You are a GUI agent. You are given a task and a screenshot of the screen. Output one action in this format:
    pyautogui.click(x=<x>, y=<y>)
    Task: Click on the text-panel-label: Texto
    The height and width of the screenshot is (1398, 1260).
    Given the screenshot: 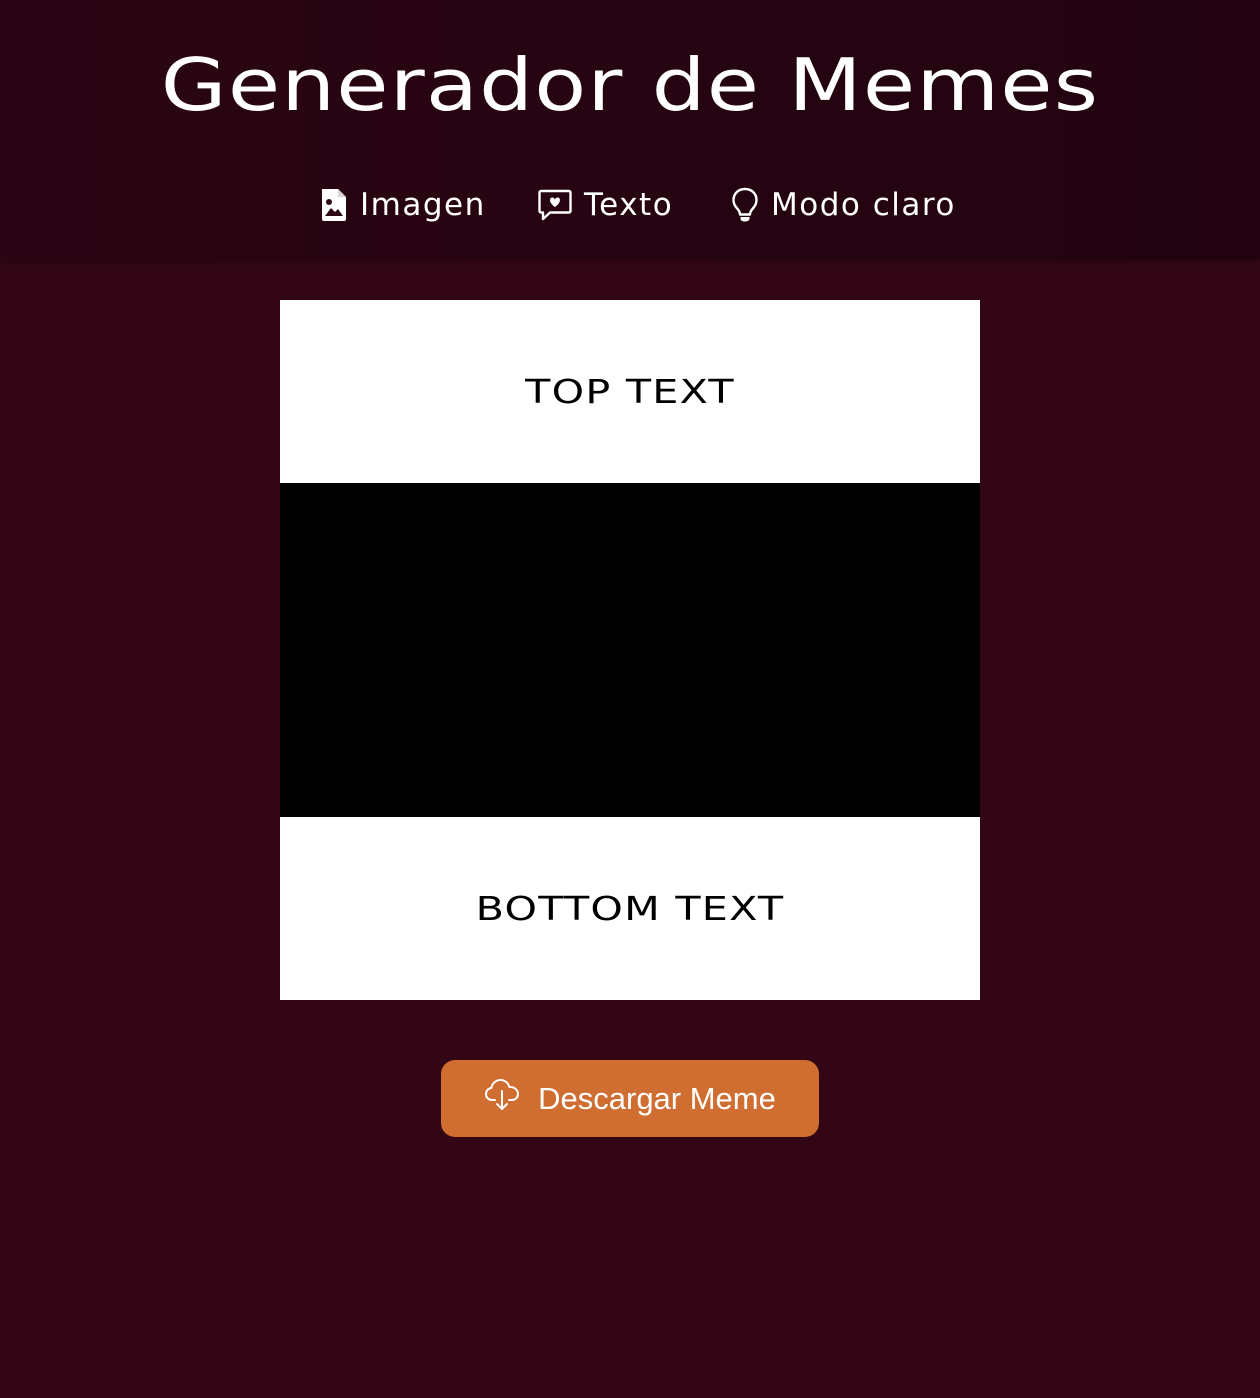 What is the action you would take?
    pyautogui.click(x=629, y=205)
    